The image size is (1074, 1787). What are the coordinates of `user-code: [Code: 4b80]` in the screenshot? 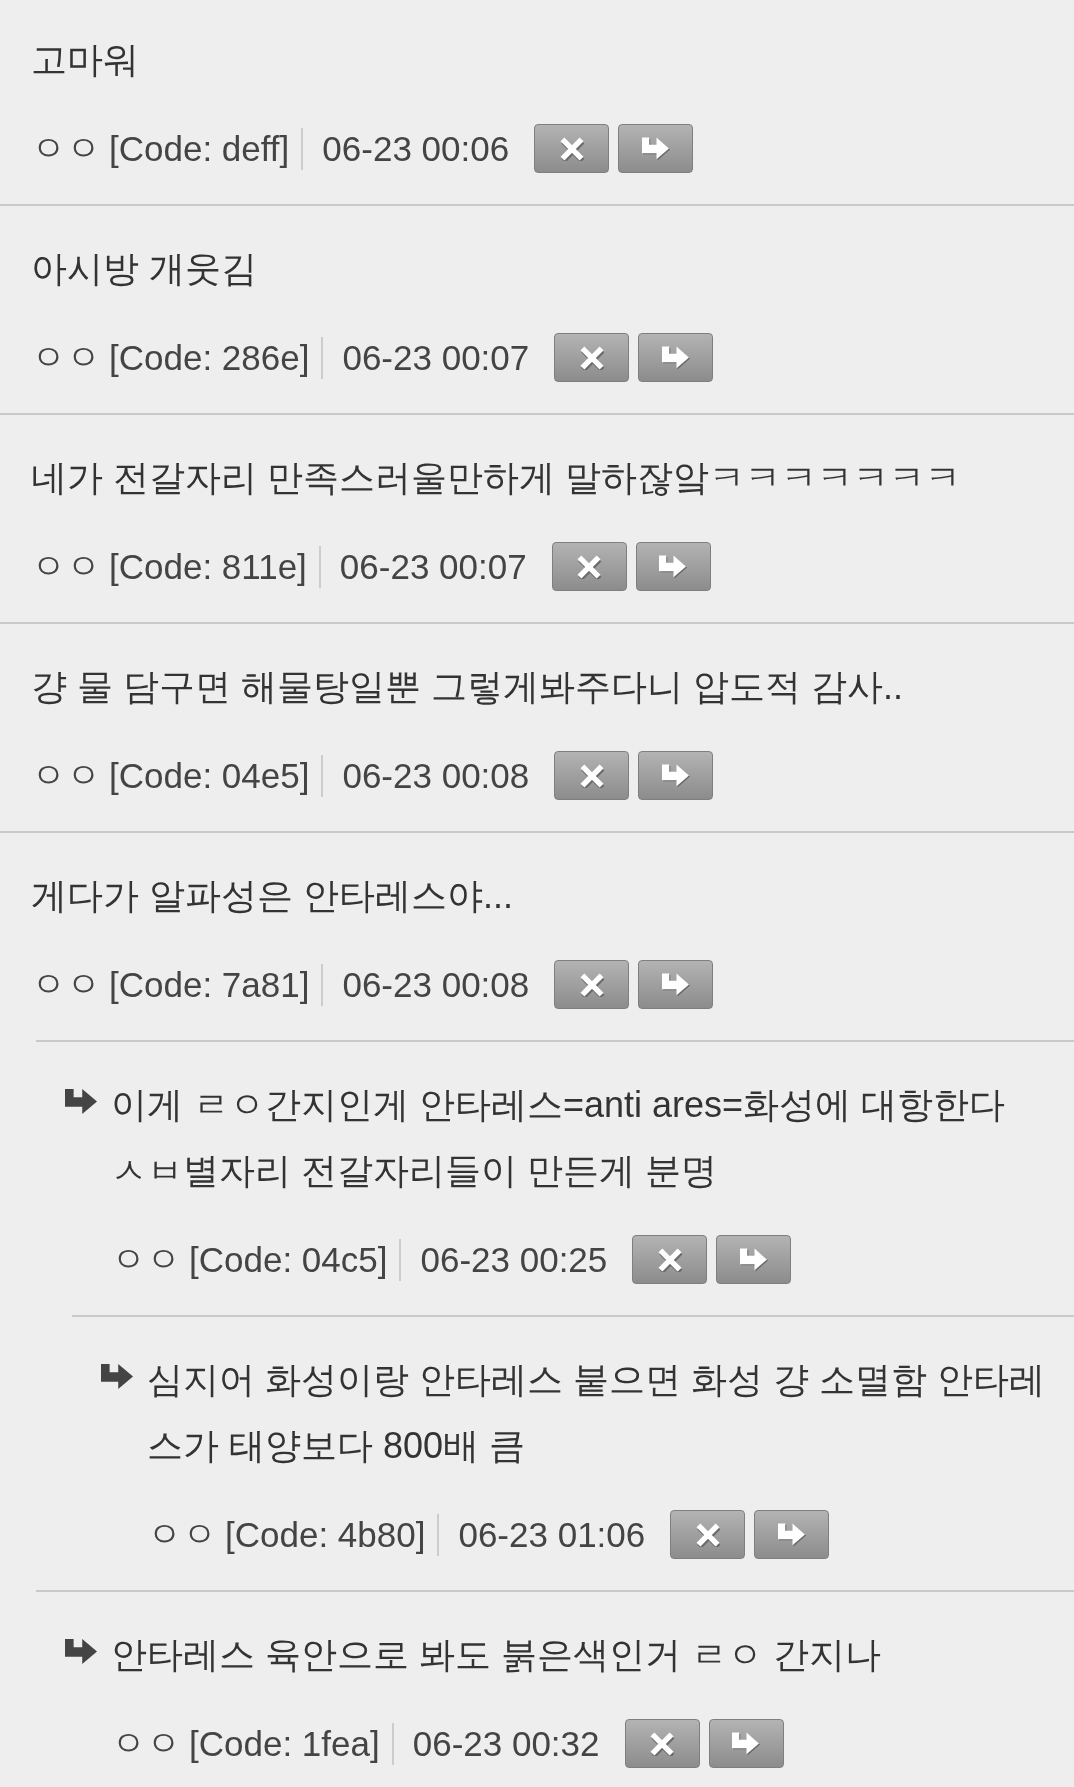 It's located at (325, 1534).